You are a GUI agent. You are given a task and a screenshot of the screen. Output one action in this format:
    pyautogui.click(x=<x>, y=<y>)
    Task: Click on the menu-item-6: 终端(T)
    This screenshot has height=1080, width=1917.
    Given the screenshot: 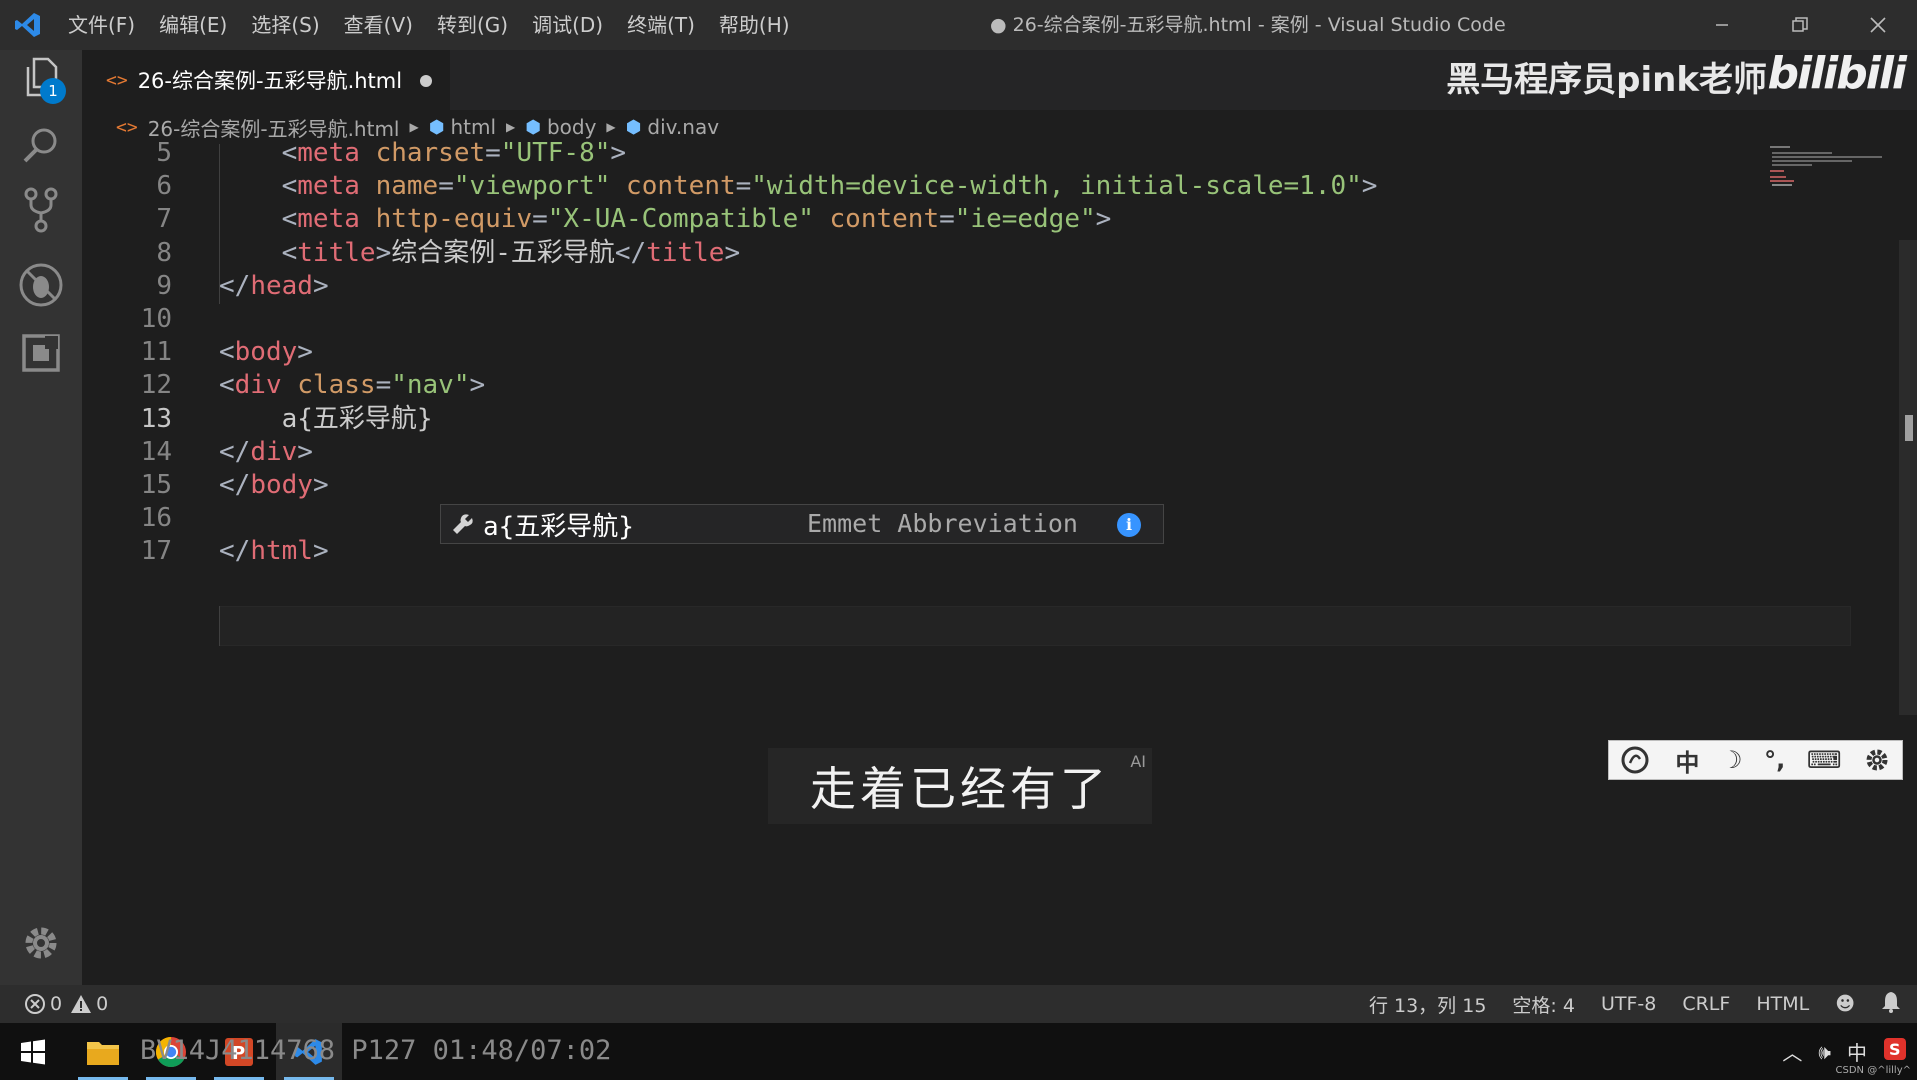 What is the action you would take?
    pyautogui.click(x=661, y=25)
    